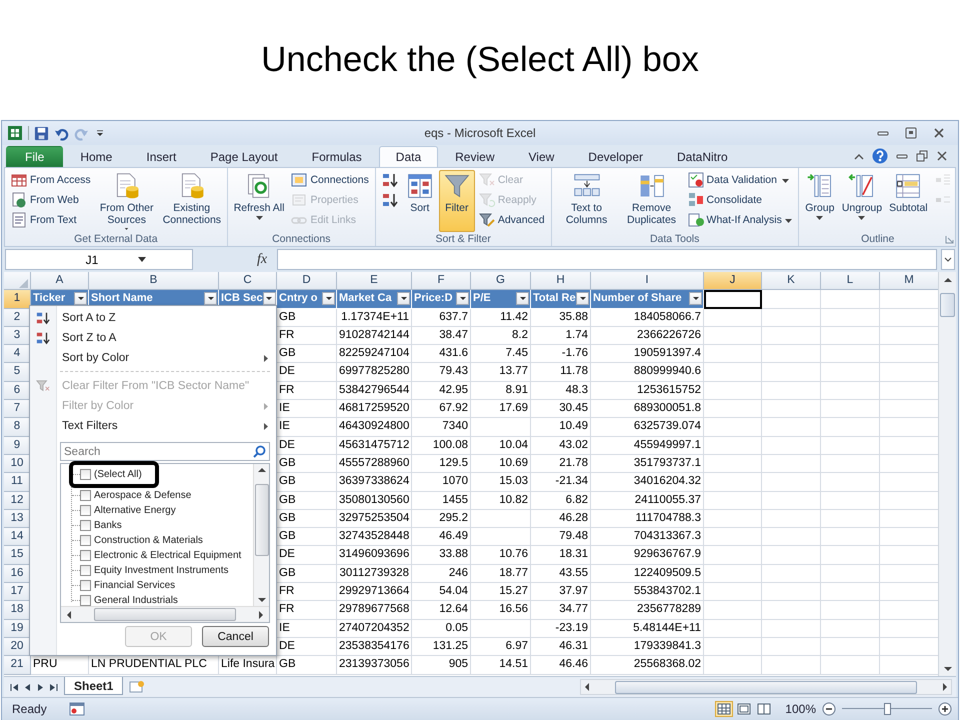  Describe the element at coordinates (456, 201) in the screenshot. I see `ribbon-button: Filter` at that location.